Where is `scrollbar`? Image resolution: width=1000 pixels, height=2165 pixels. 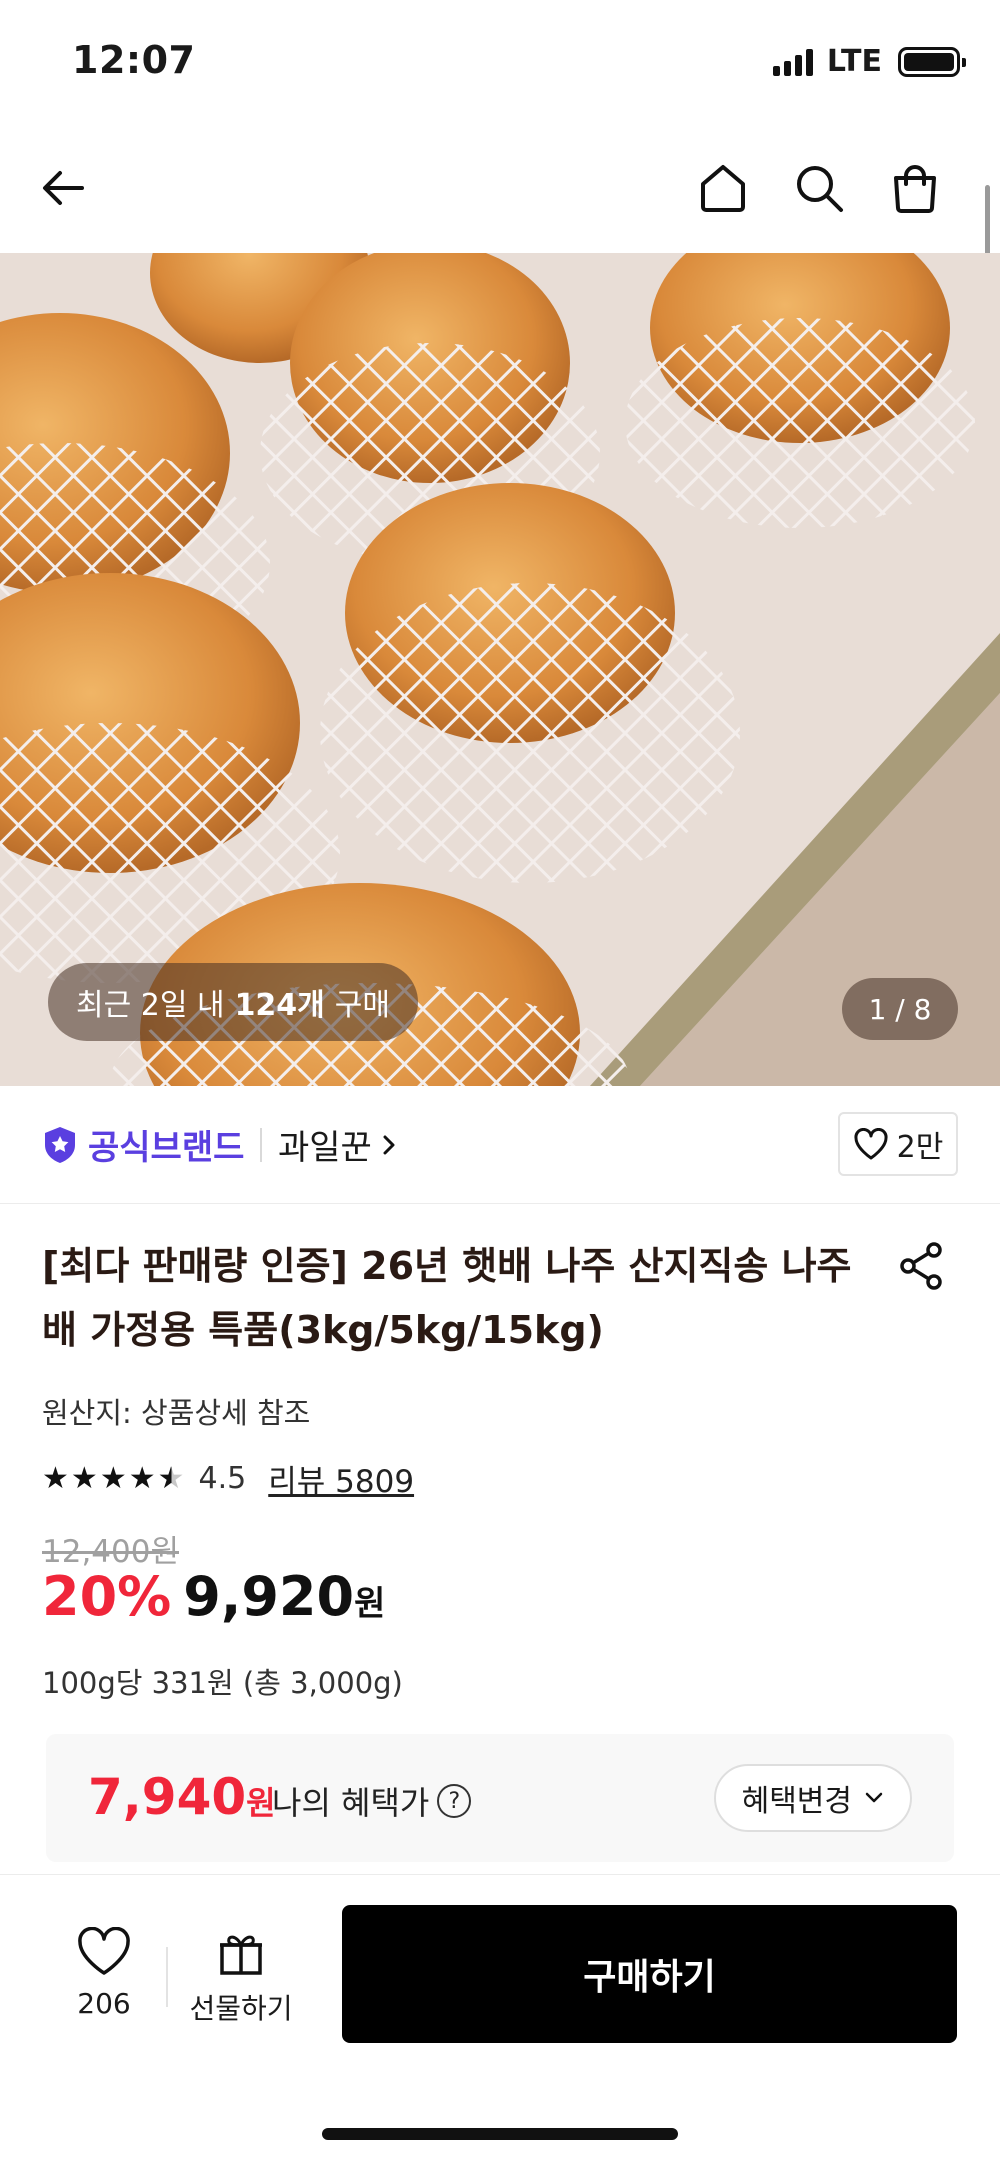 scrollbar is located at coordinates (987, 221).